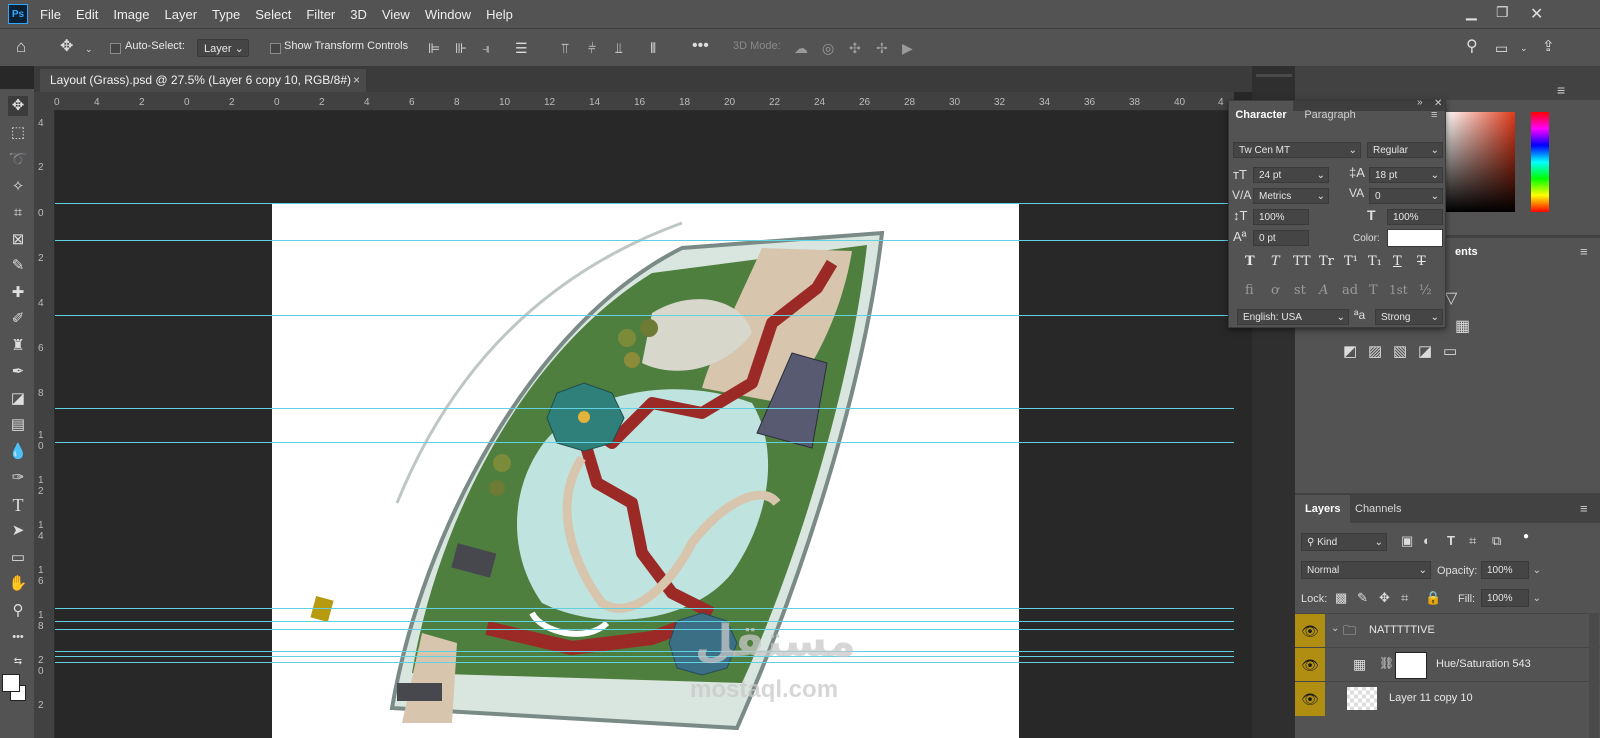  Describe the element at coordinates (1375, 261) in the screenshot. I see `subscript-icon: T₁` at that location.